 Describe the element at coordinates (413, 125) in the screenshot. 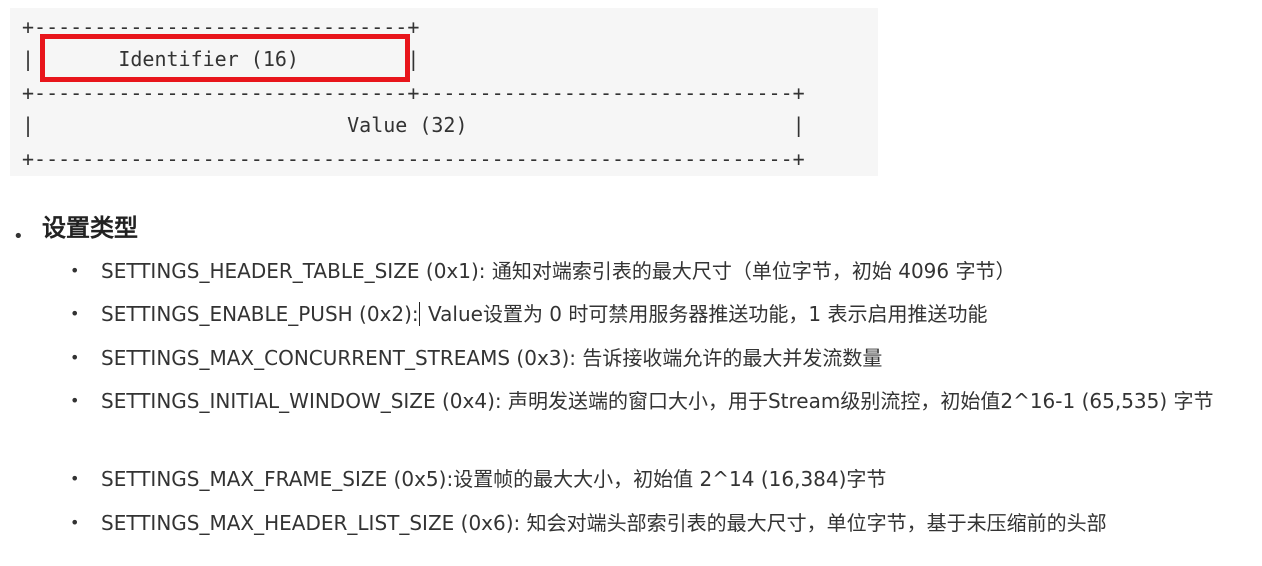

I see `code-line: | Value (32) |` at that location.